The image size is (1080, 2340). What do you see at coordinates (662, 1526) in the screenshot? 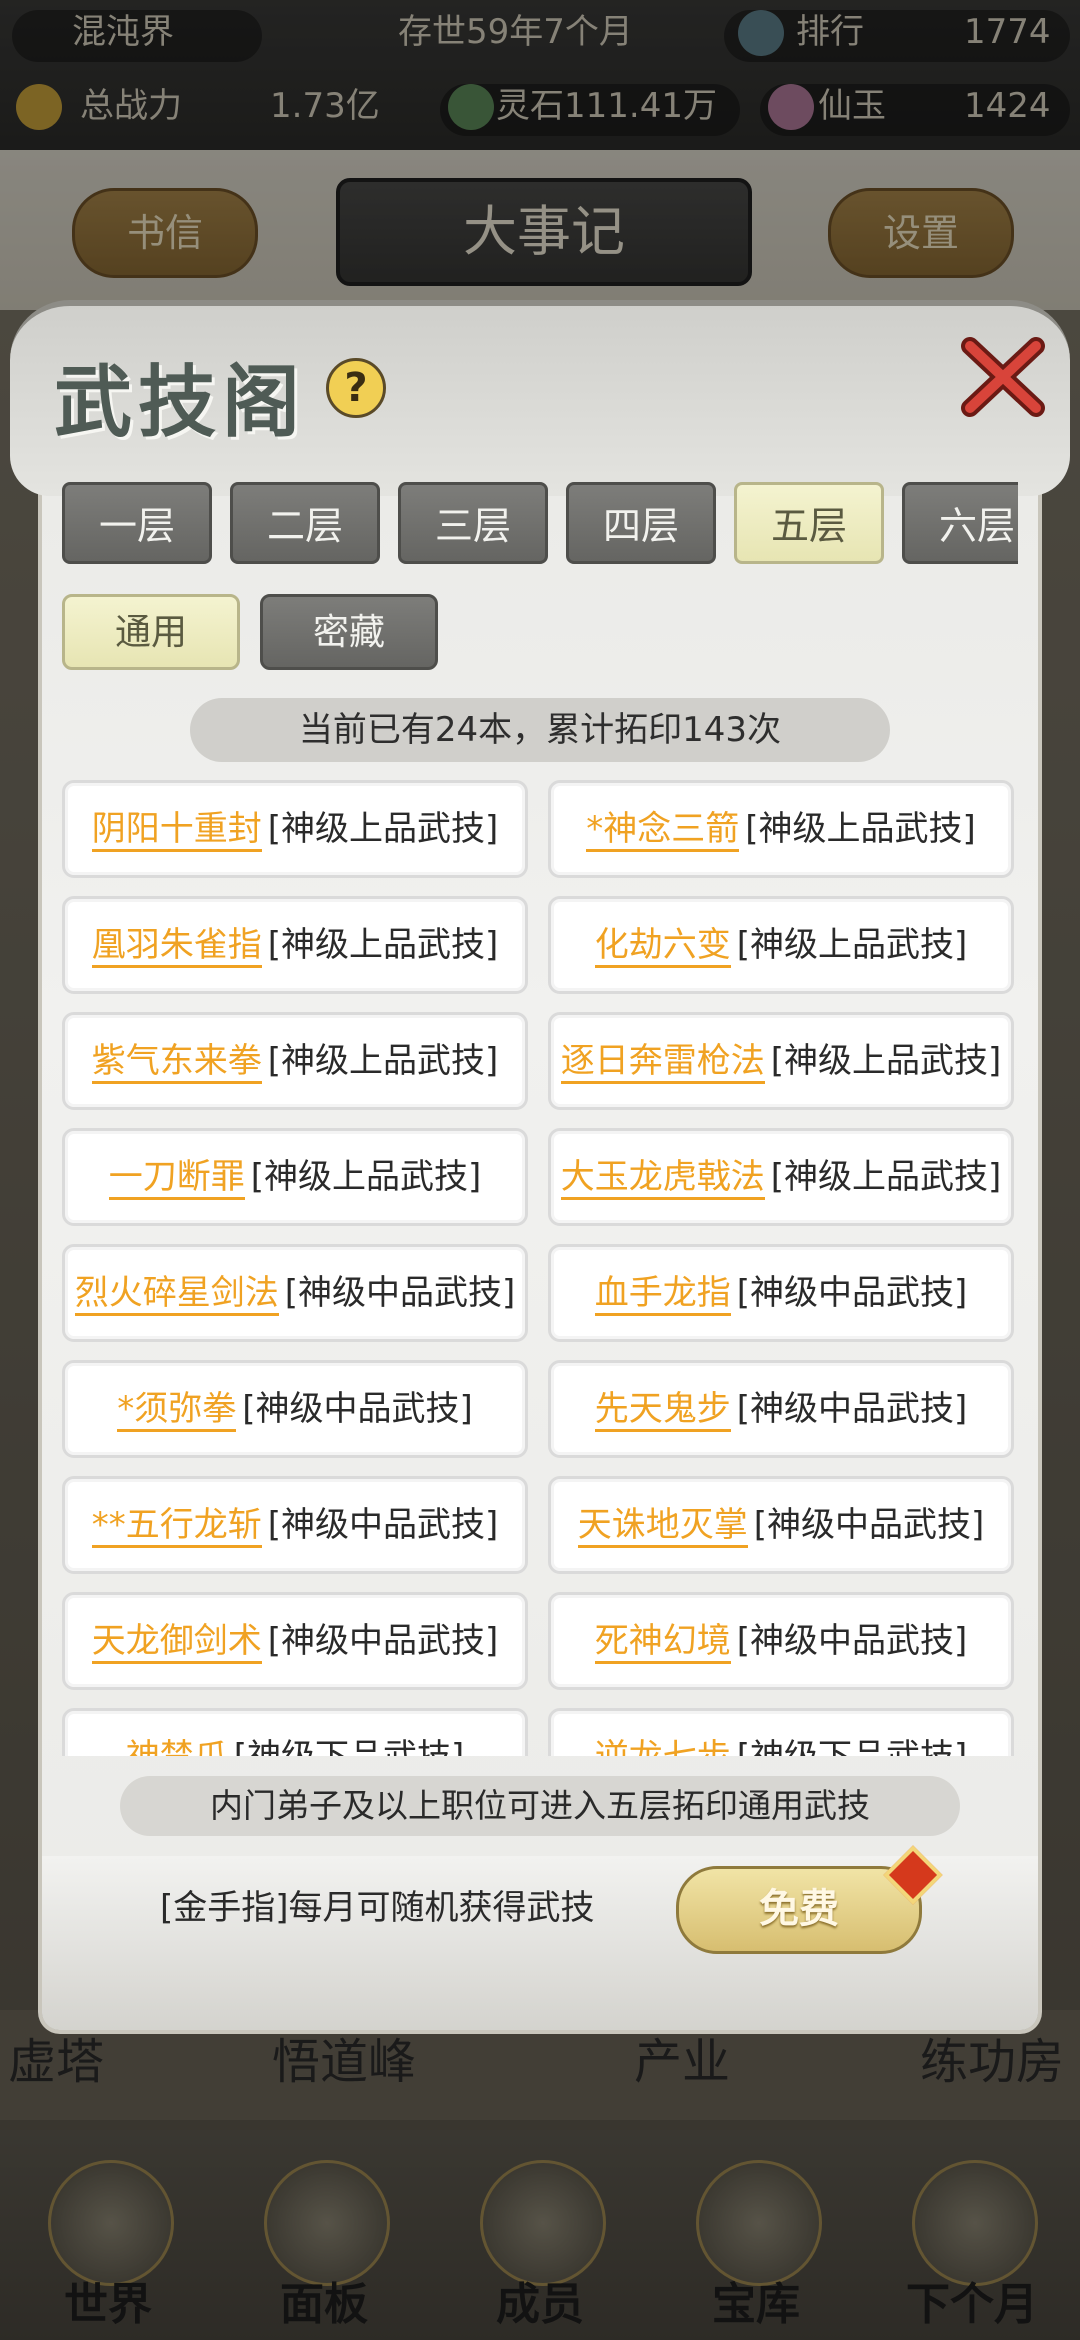
I see `skill-name-link: 天诛地灭掌` at bounding box center [662, 1526].